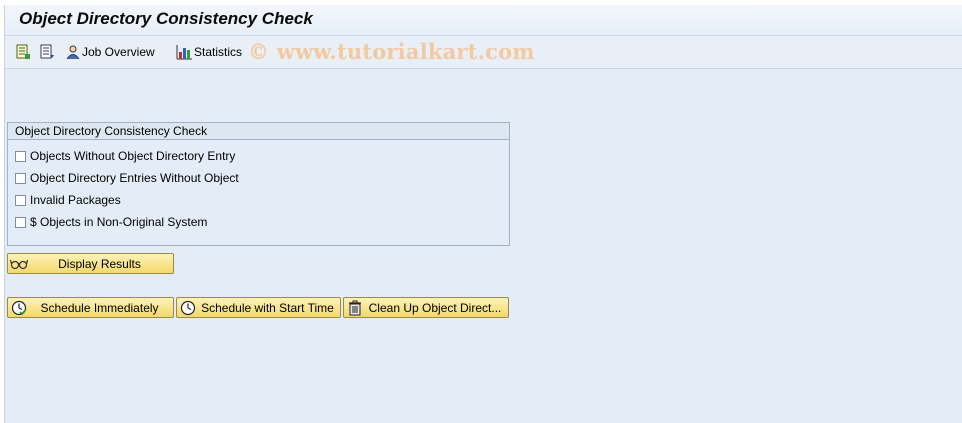  What do you see at coordinates (184, 52) in the screenshot?
I see `bar-chart-icon` at bounding box center [184, 52].